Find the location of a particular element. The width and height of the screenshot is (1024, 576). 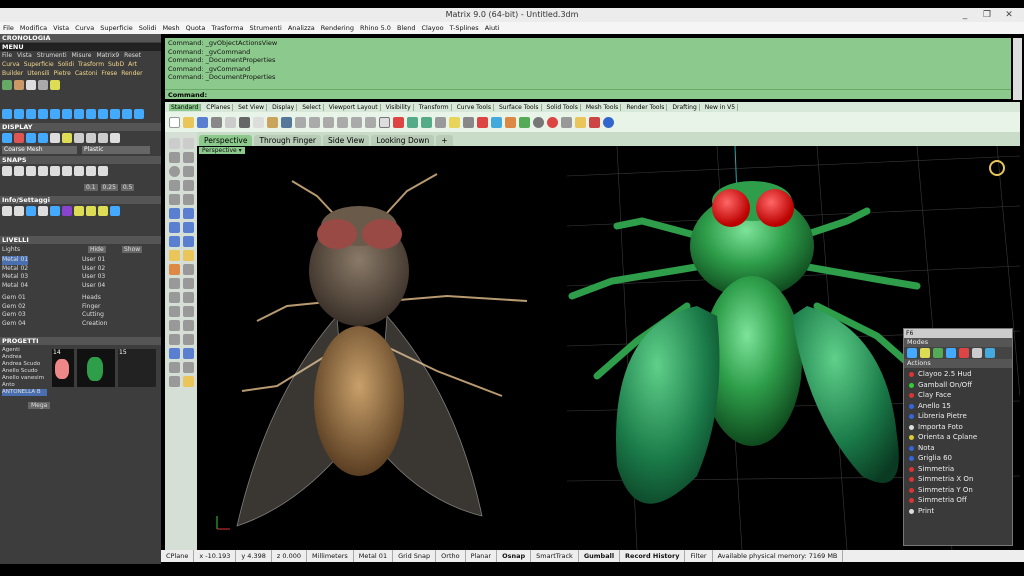

move-icon is located at coordinates (174, 297).